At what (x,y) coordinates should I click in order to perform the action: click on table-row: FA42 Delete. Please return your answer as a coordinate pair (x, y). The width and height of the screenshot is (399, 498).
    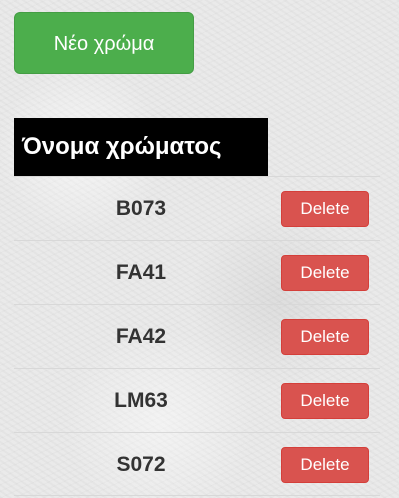
    Looking at the image, I should click on (197, 336).